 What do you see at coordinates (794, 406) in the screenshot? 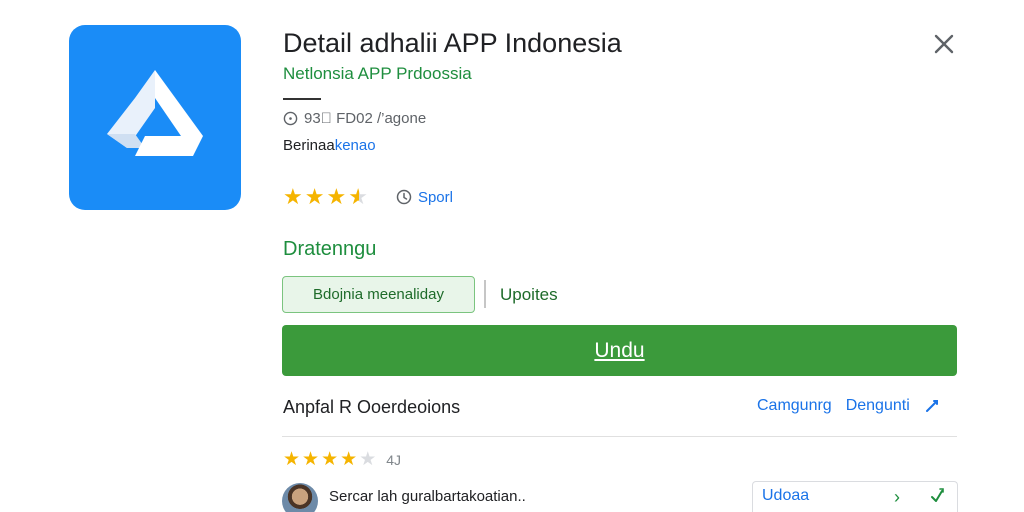
I see `reviews-link-1: Camgunrg` at bounding box center [794, 406].